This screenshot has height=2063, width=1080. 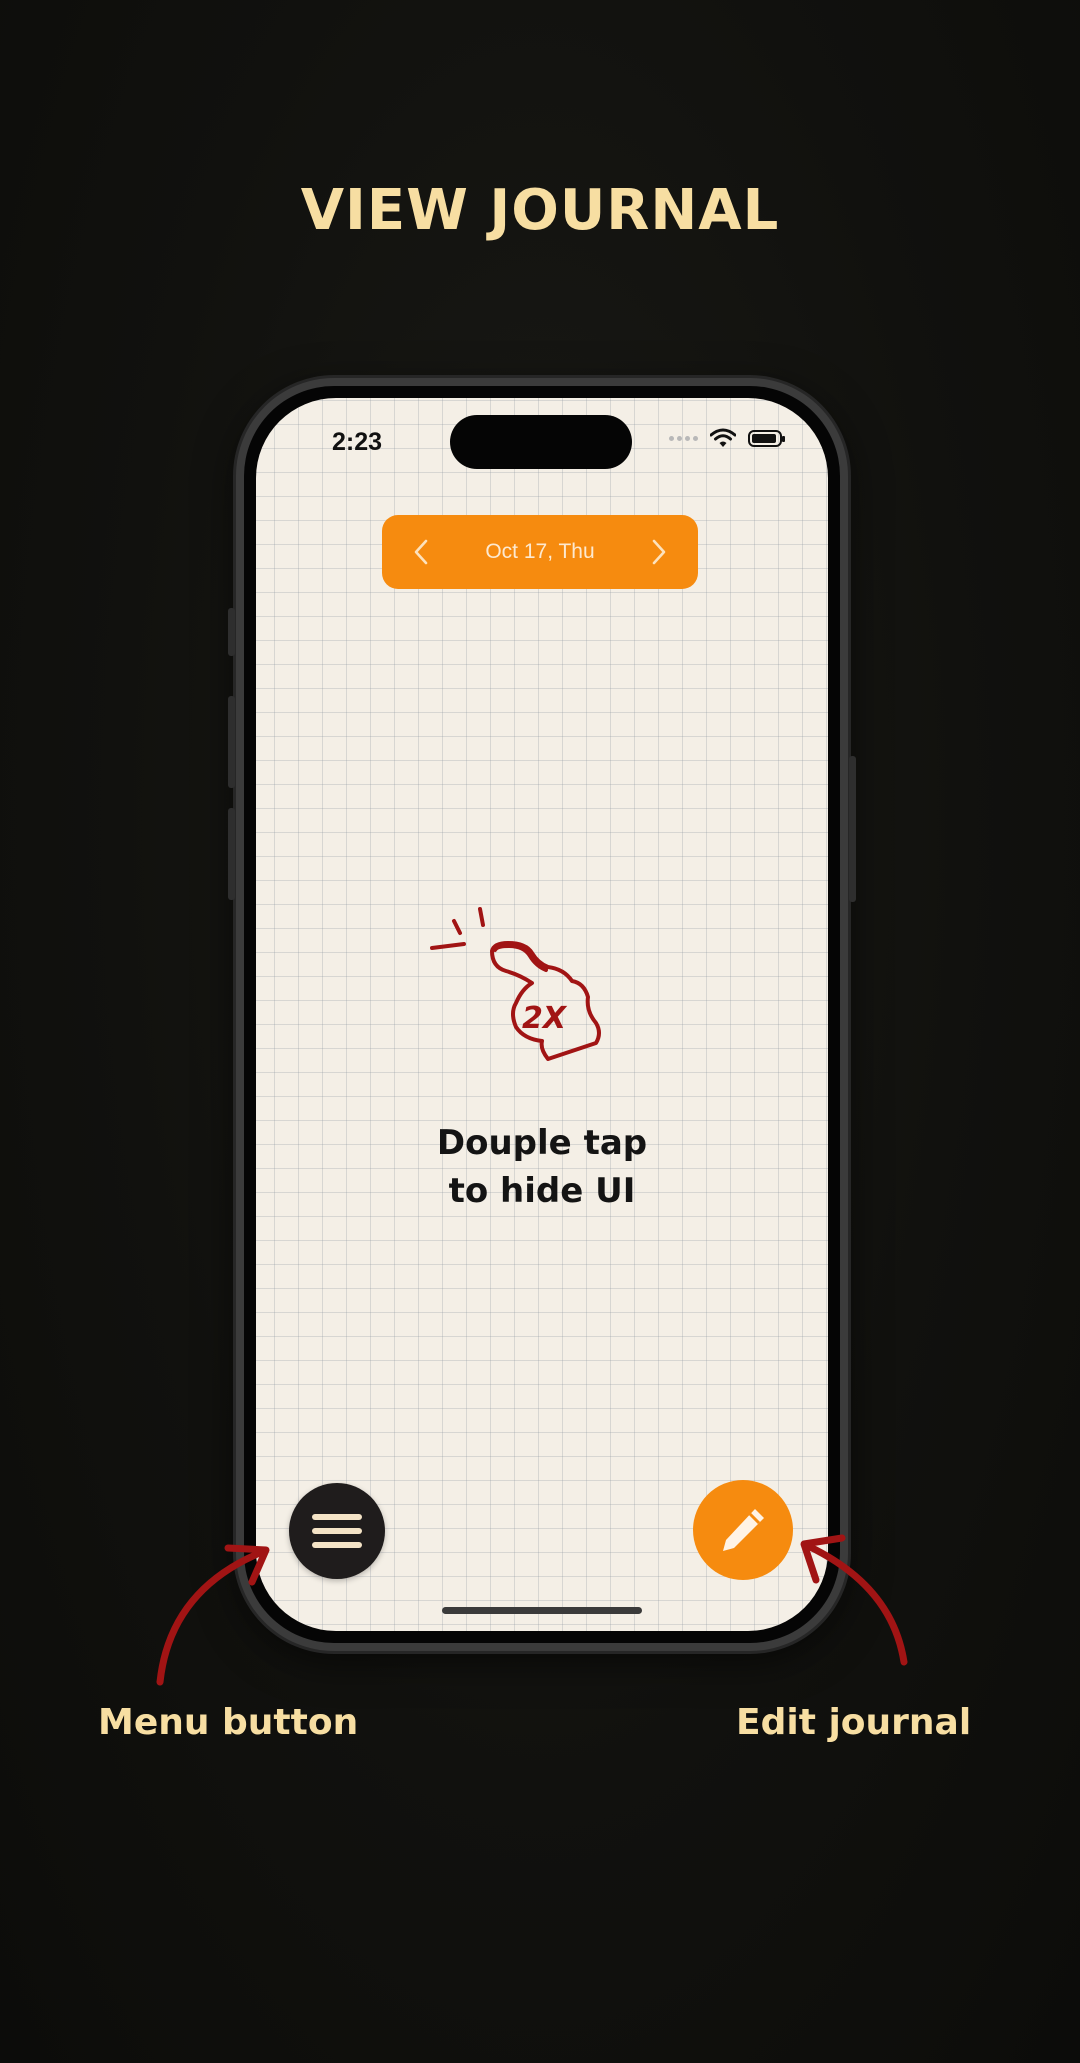 I want to click on edit-journal-callout: Edit journal, so click(x=854, y=1722).